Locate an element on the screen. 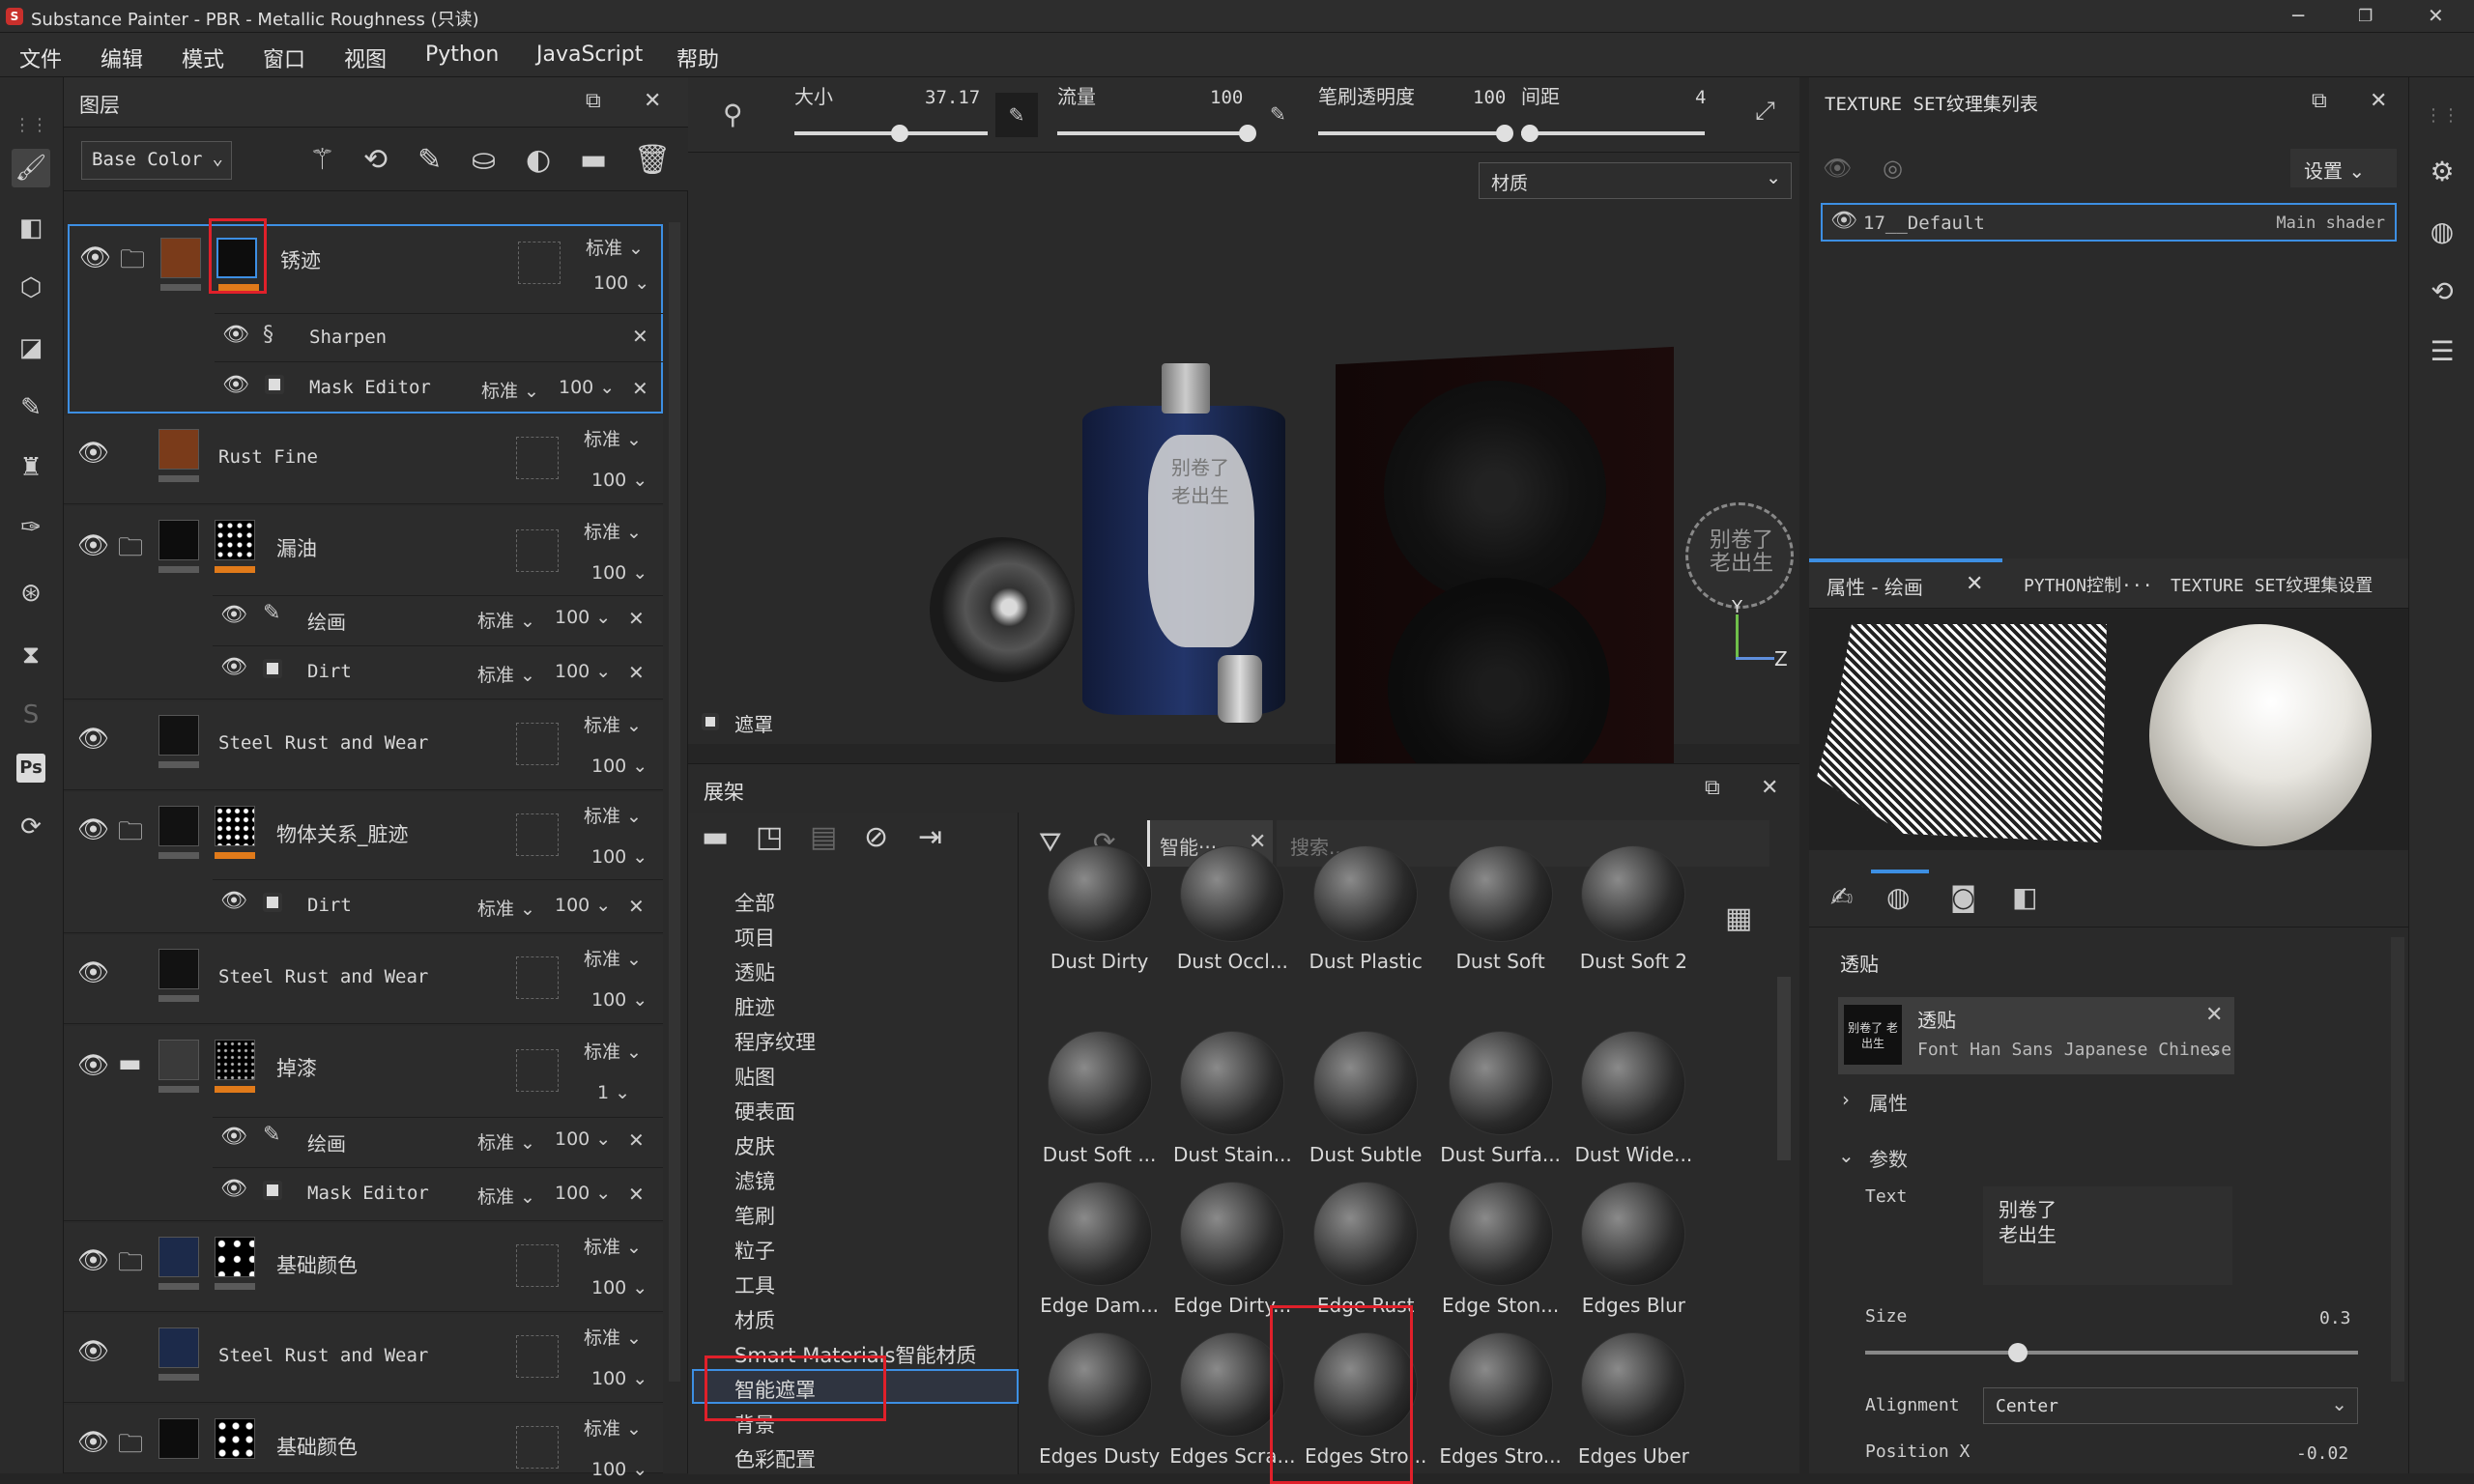 This screenshot has height=1484, width=2474. category-all: 全部 is located at coordinates (755, 903).